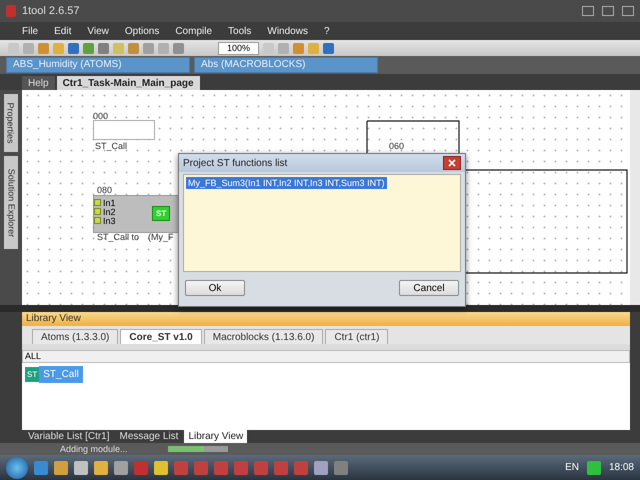 This screenshot has width=640, height=480. What do you see at coordinates (240, 31) in the screenshot?
I see `menu-item: Tools` at bounding box center [240, 31].